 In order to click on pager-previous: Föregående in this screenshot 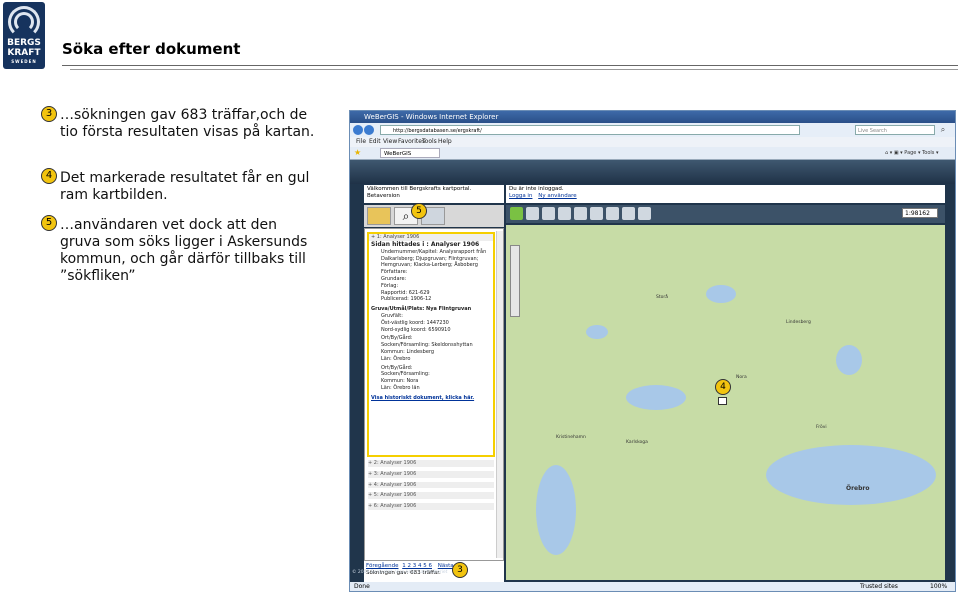, I will do `click(382, 566)`.